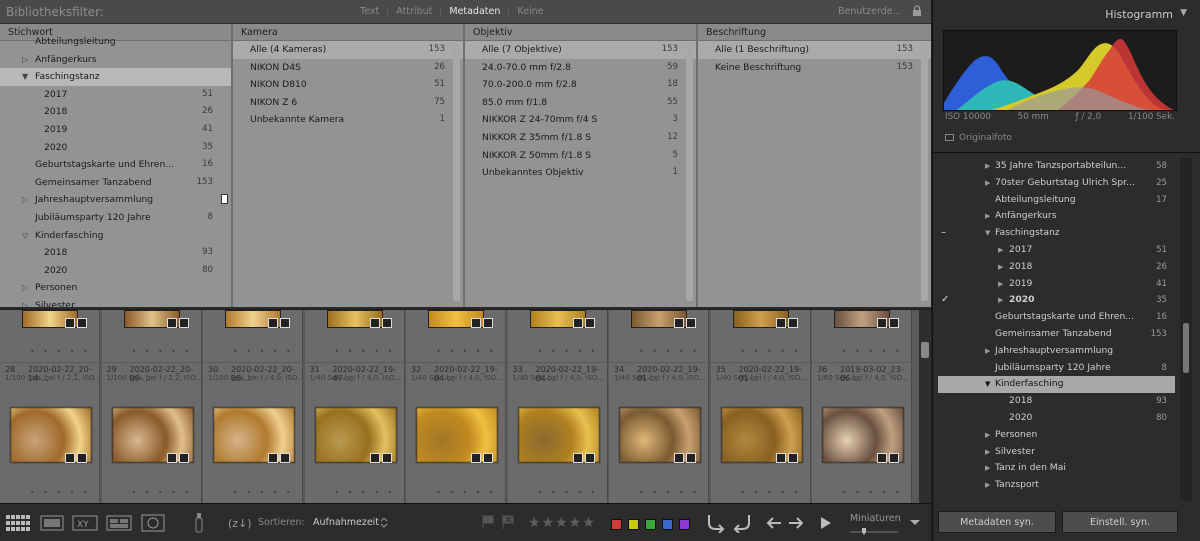 This screenshot has height=541, width=1200. I want to click on stichwort-row: ▷ Personen, so click(115, 288).